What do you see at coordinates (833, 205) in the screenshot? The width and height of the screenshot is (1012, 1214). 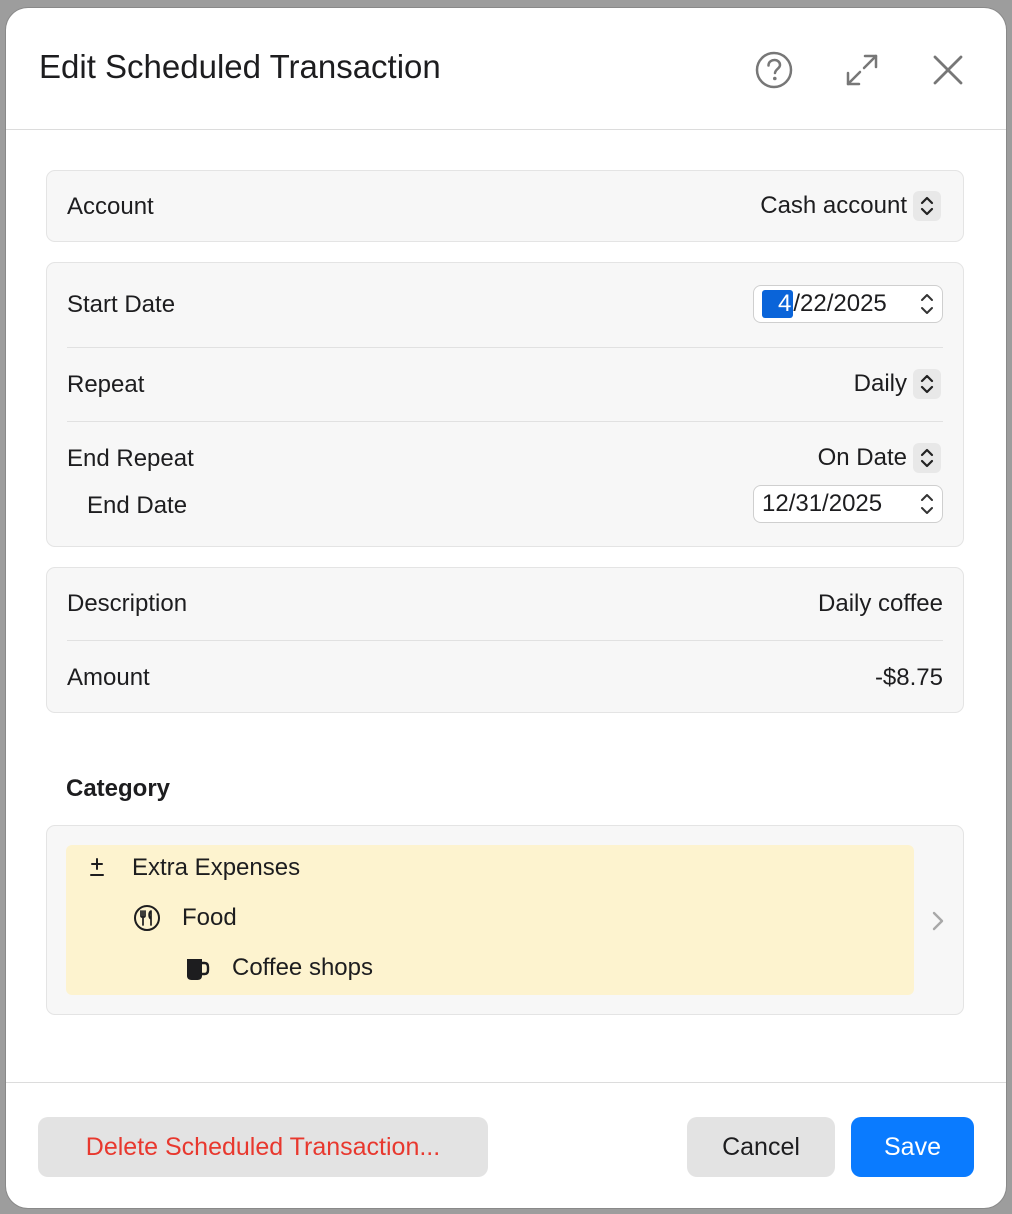 I see `account-value: Cash account` at bounding box center [833, 205].